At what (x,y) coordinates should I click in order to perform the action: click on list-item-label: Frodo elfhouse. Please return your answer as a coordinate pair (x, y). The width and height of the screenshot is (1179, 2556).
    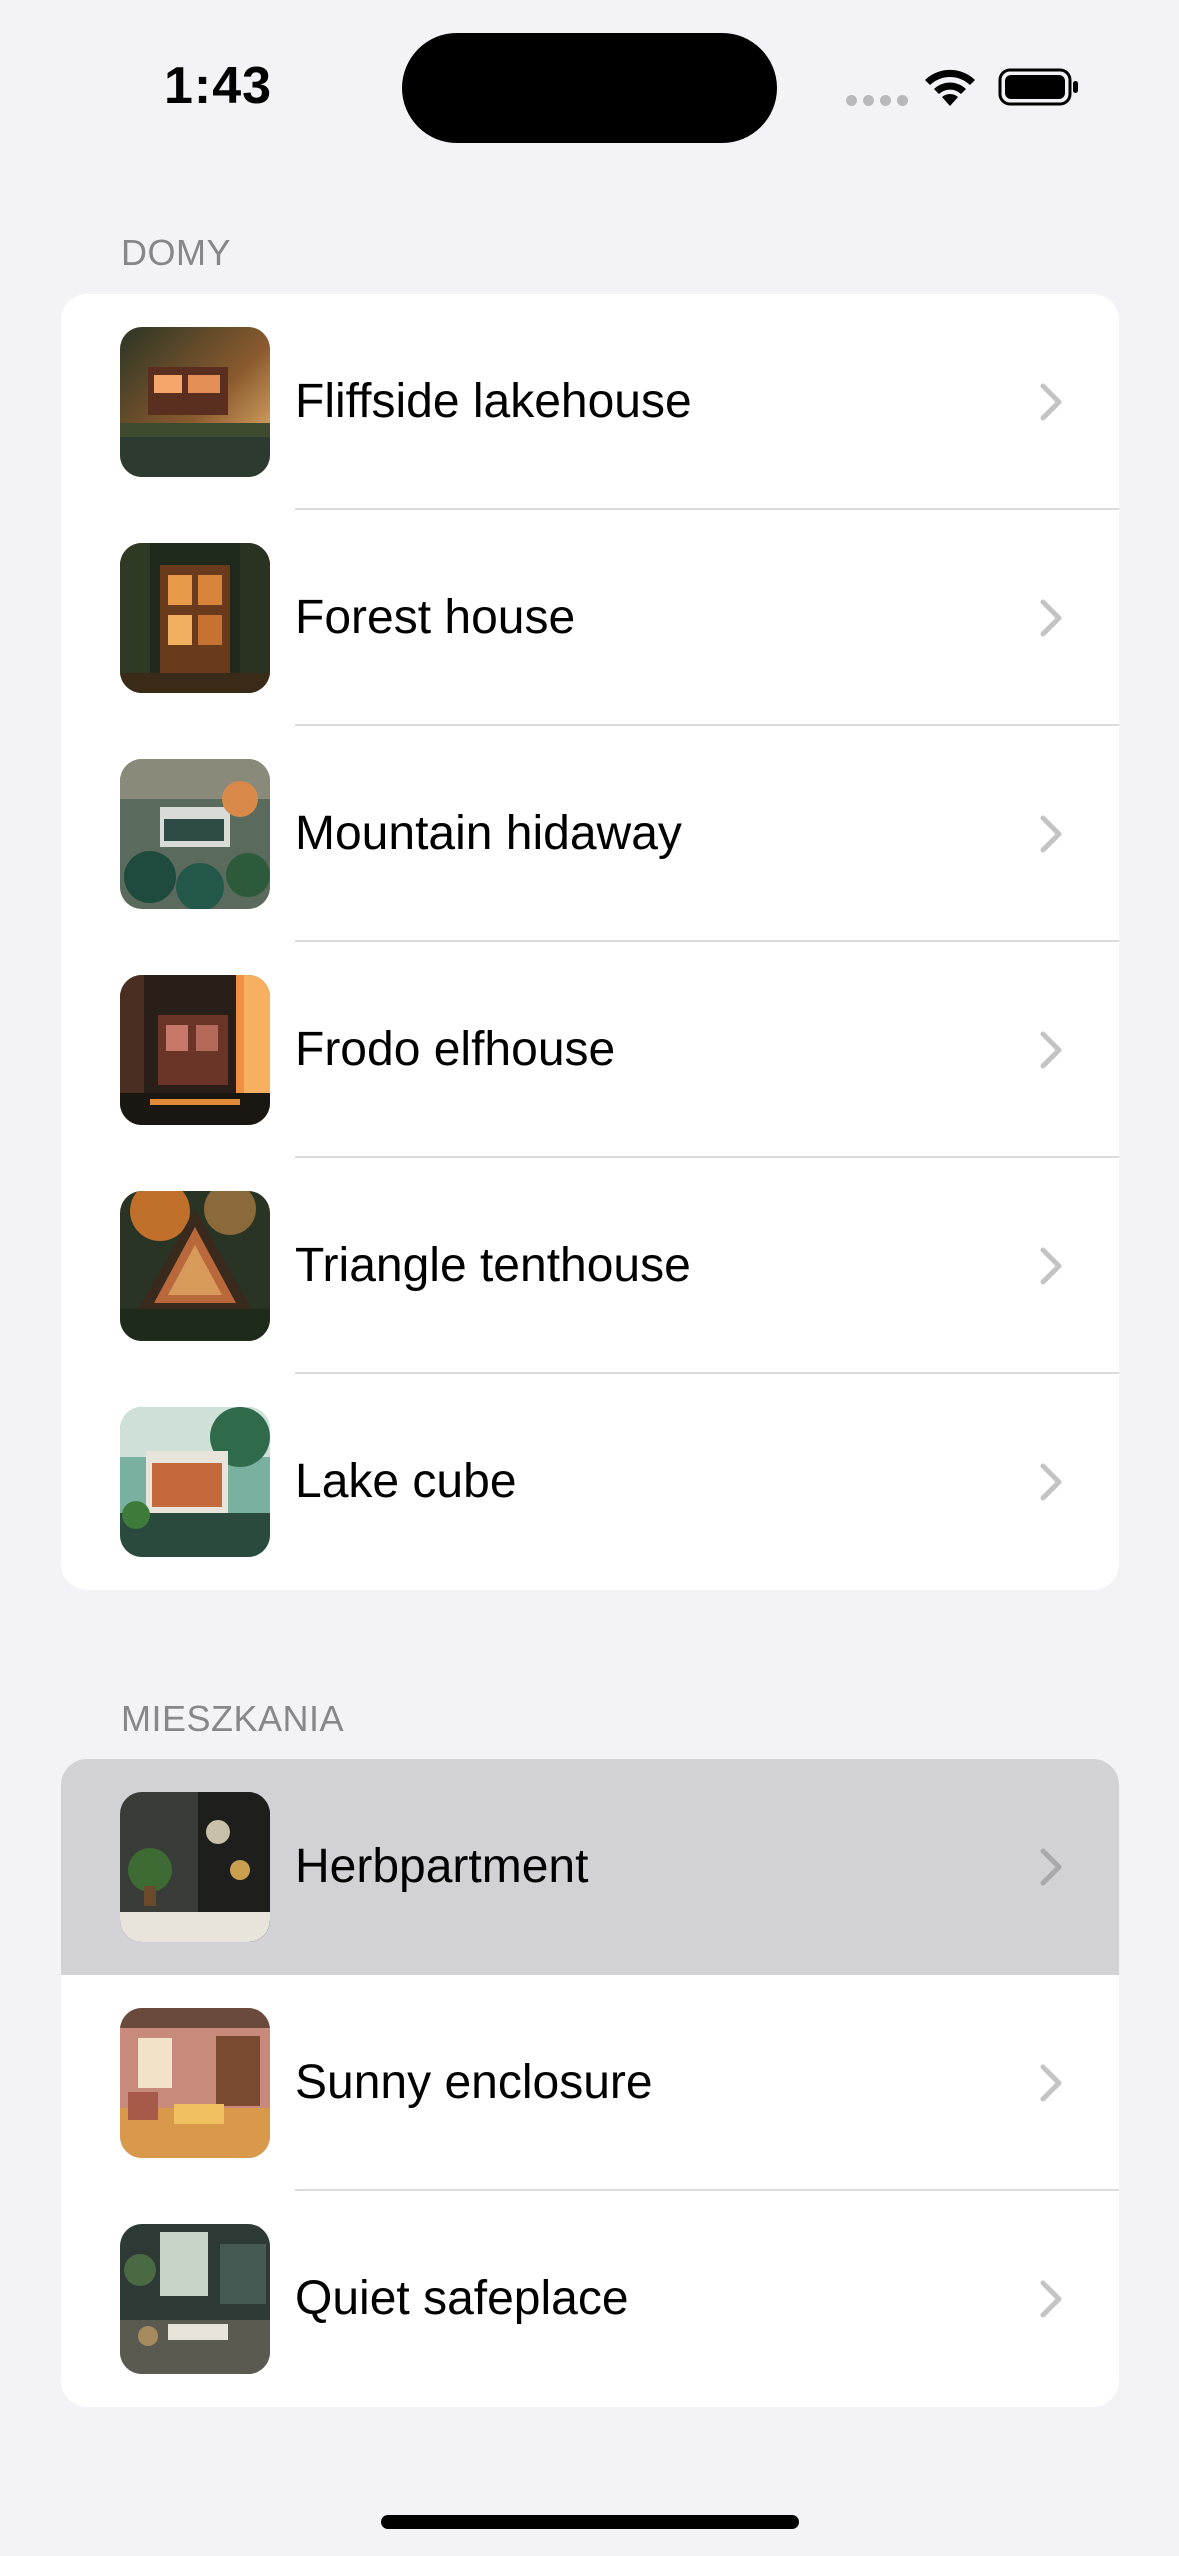
    Looking at the image, I should click on (455, 1049).